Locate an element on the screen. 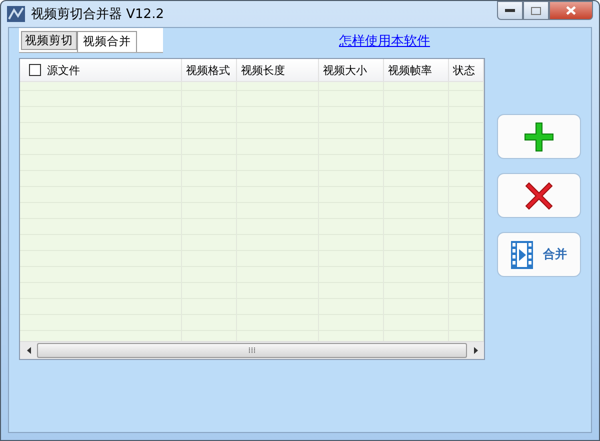 The image size is (600, 441). scroll-thumb: ⁞⁞⁞ is located at coordinates (252, 350).